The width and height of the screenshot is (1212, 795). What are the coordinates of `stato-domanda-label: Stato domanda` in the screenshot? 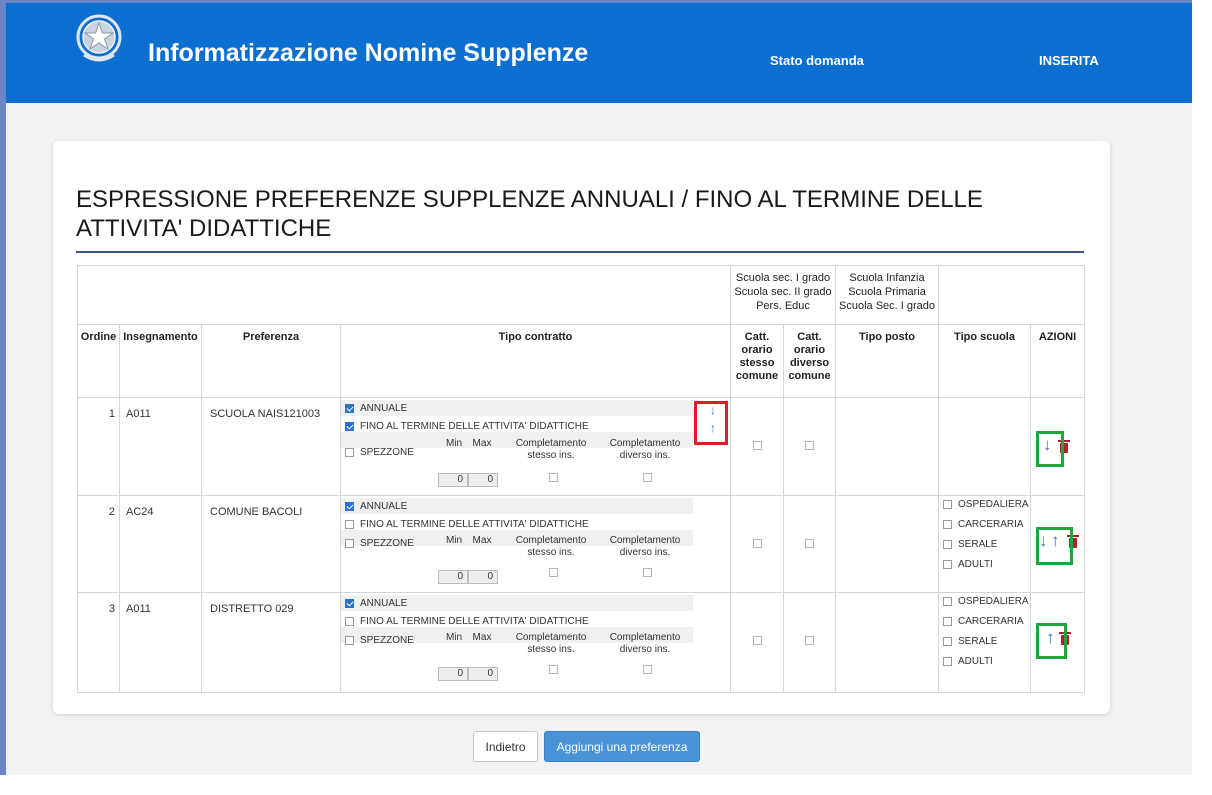 It's located at (817, 60).